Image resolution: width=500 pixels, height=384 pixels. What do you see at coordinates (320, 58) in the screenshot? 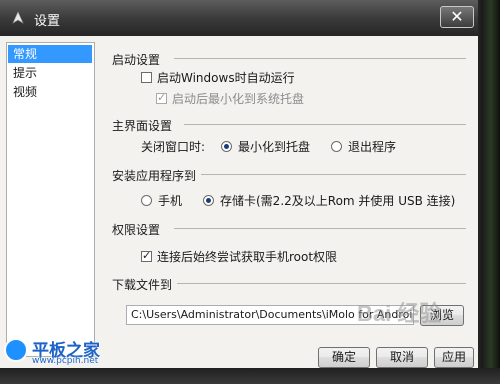
I see `startup-divider` at bounding box center [320, 58].